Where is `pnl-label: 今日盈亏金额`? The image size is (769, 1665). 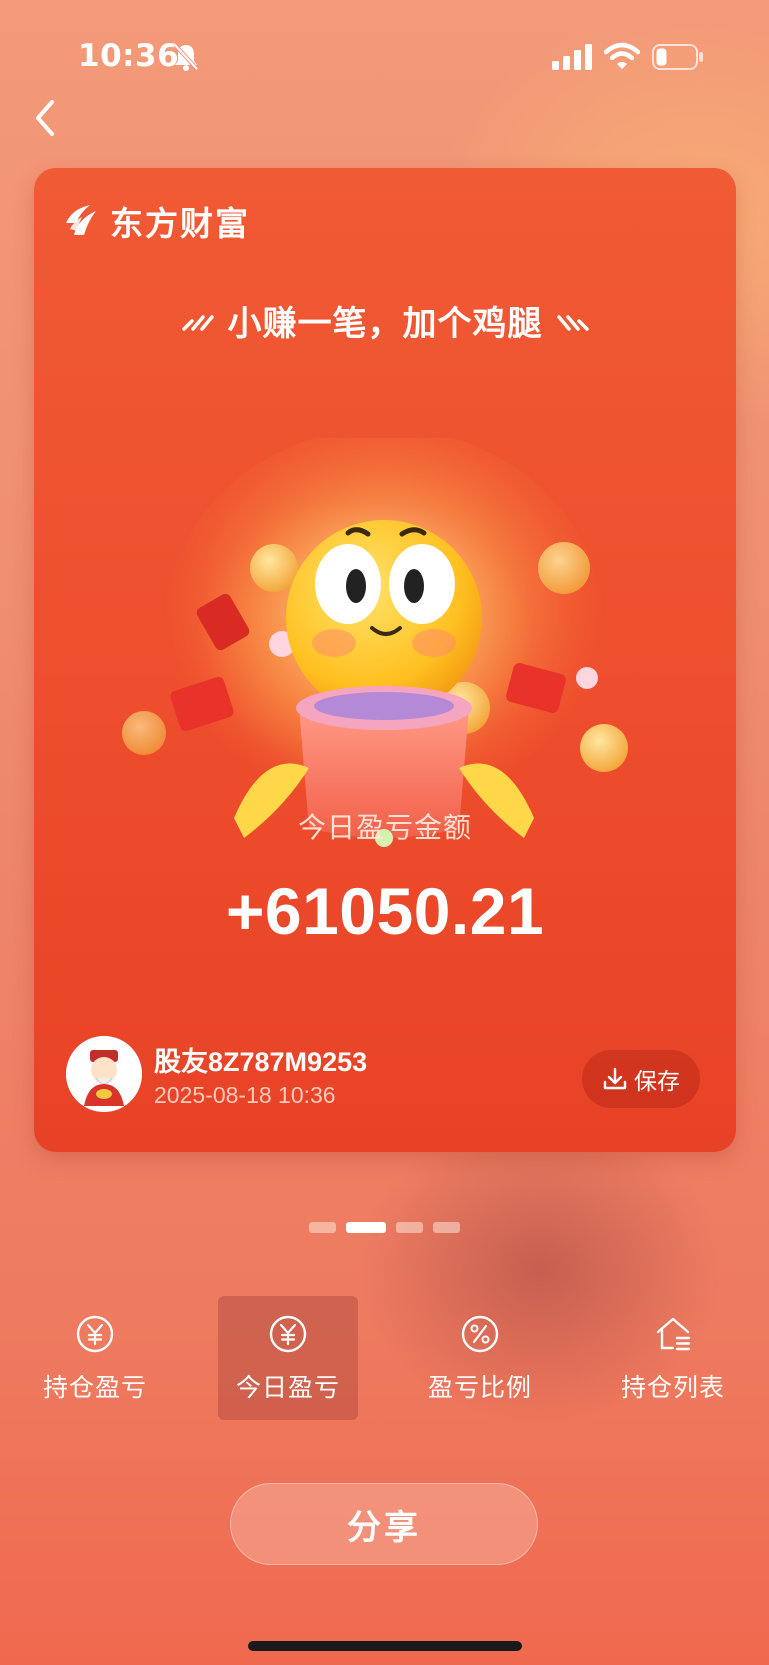
pnl-label: 今日盈亏金额 is located at coordinates (384, 827).